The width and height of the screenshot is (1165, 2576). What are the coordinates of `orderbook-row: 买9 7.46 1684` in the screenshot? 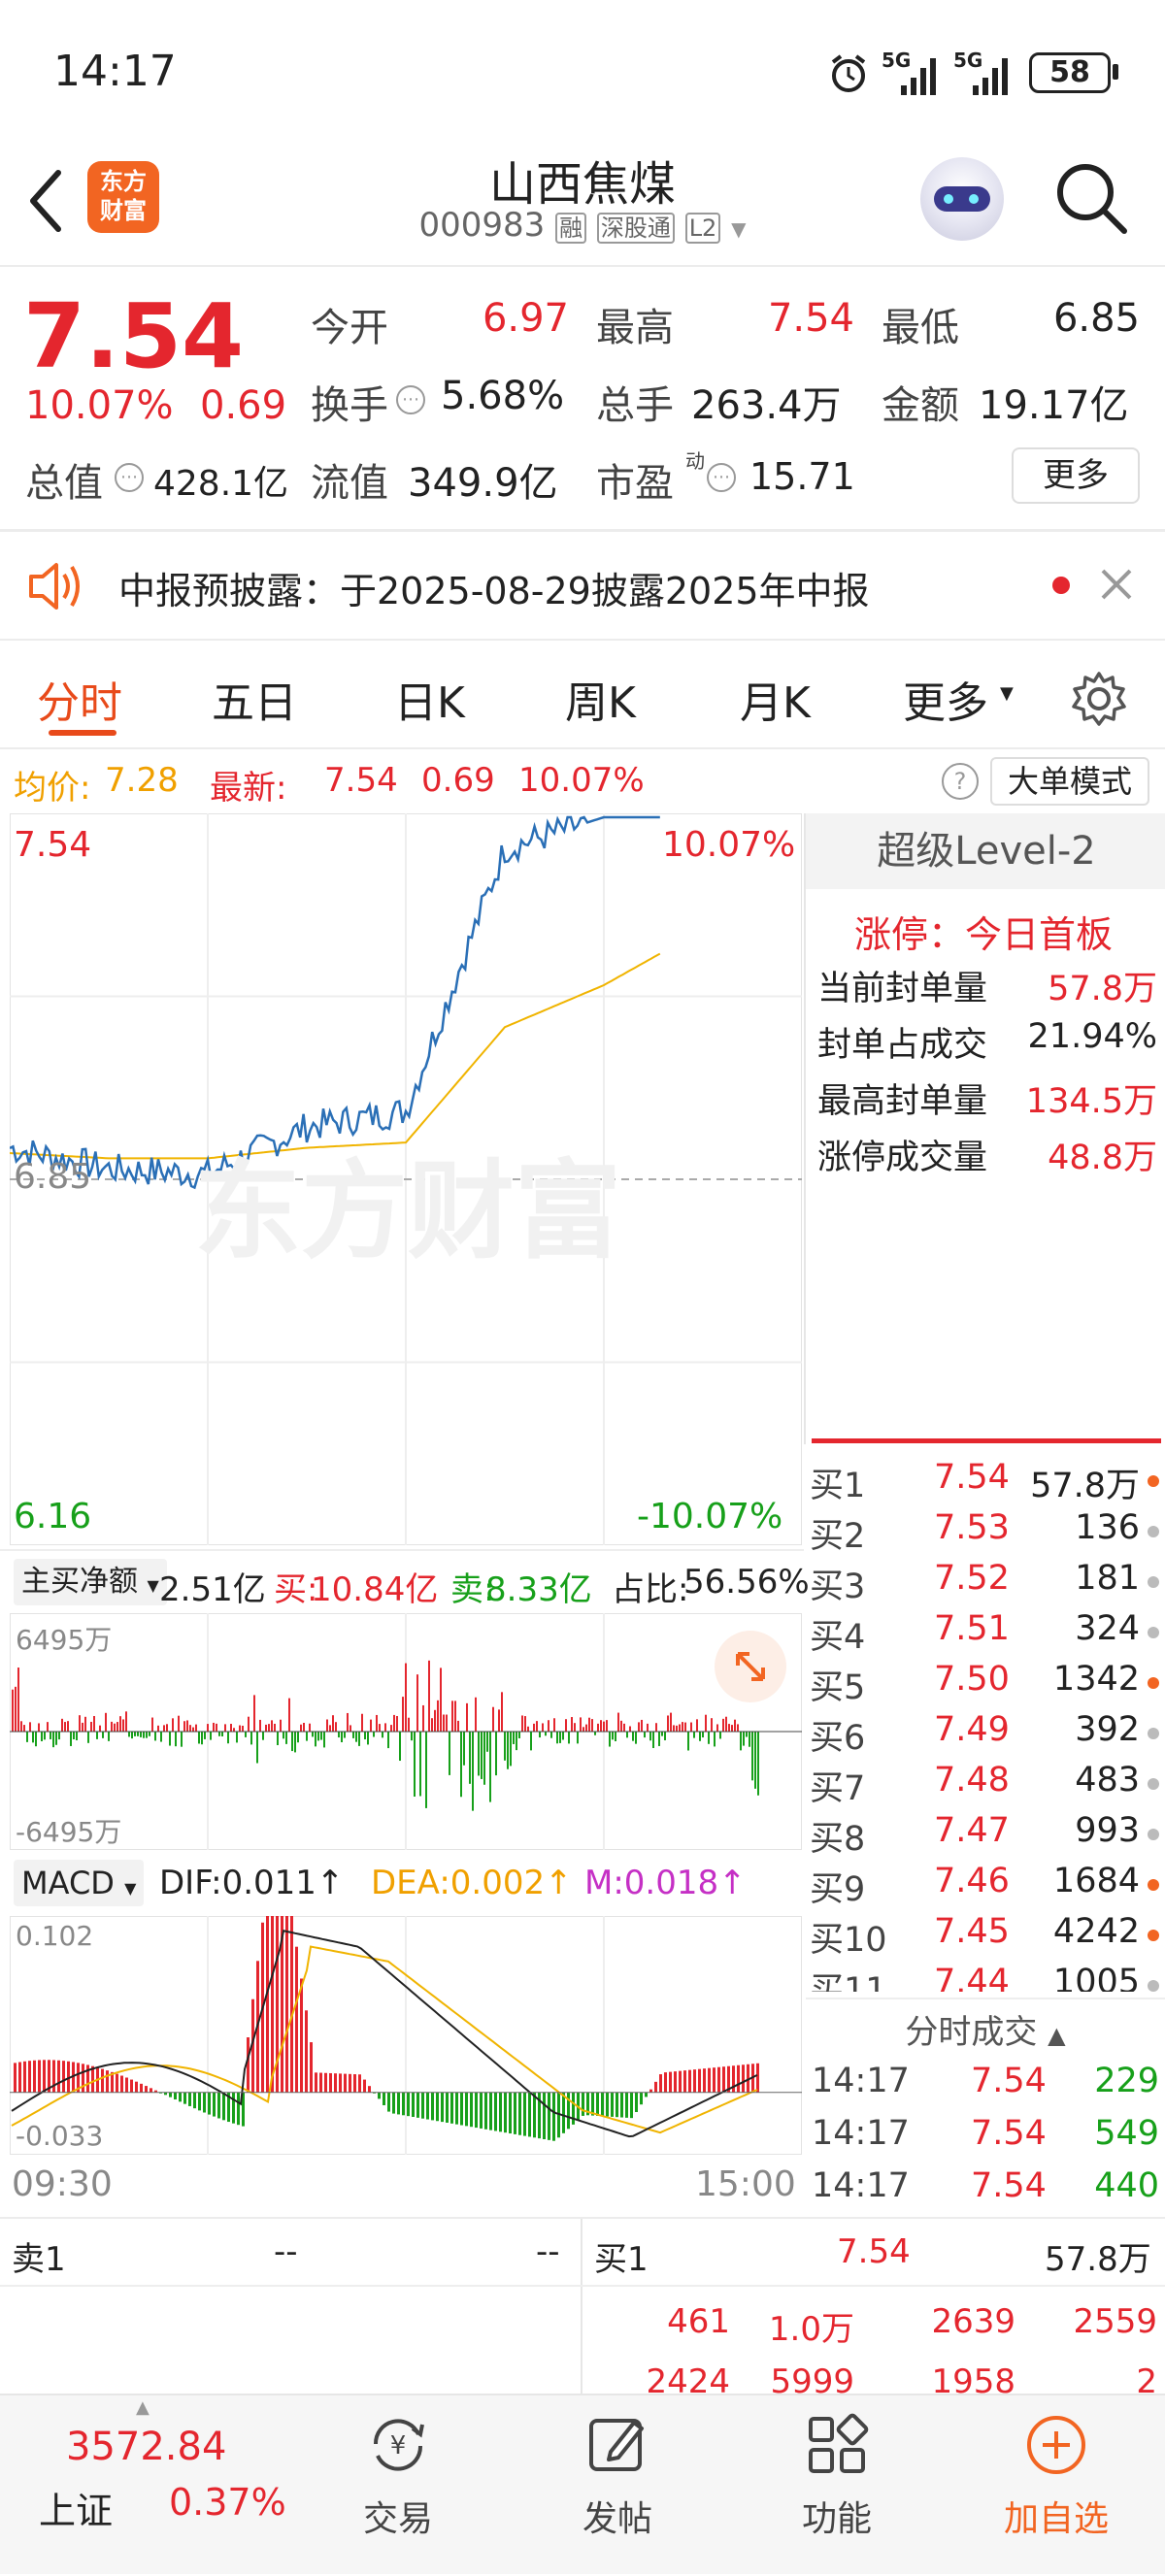 It's located at (985, 1883).